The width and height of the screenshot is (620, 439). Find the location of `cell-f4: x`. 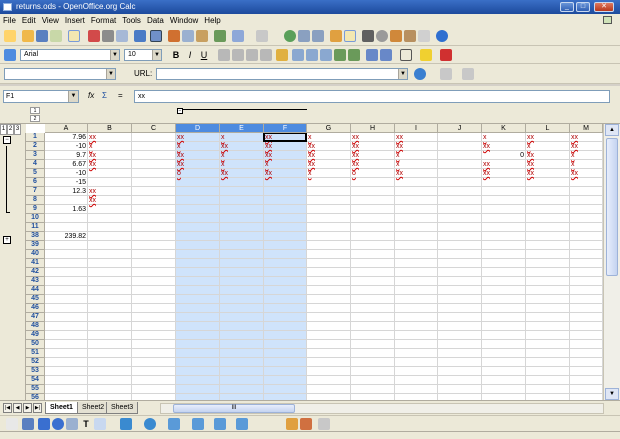

cell-f4: x is located at coordinates (285, 164).